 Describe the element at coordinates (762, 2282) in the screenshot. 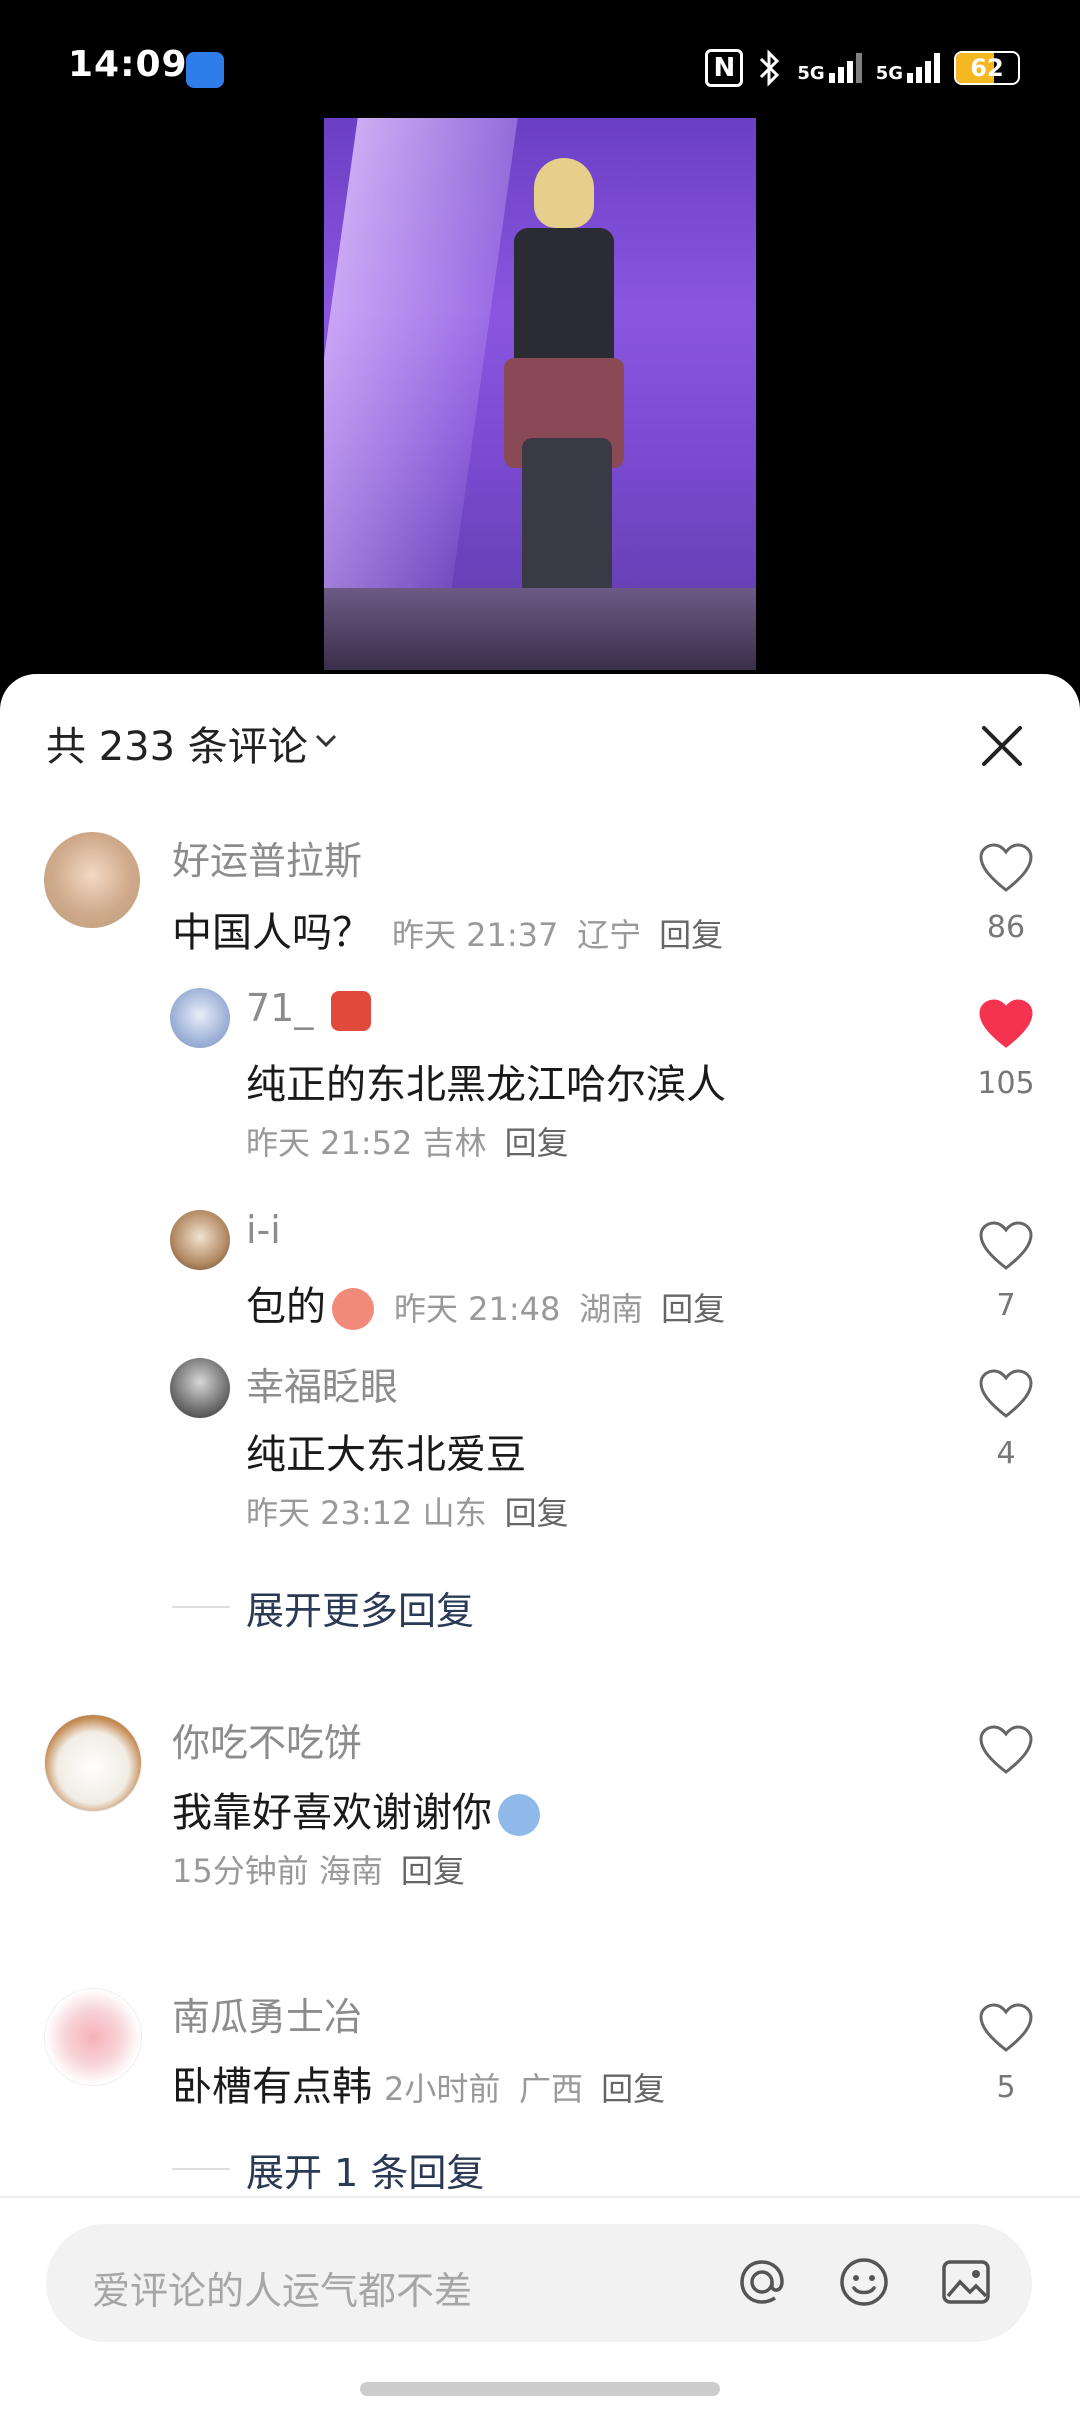

I see `at-icon` at that location.